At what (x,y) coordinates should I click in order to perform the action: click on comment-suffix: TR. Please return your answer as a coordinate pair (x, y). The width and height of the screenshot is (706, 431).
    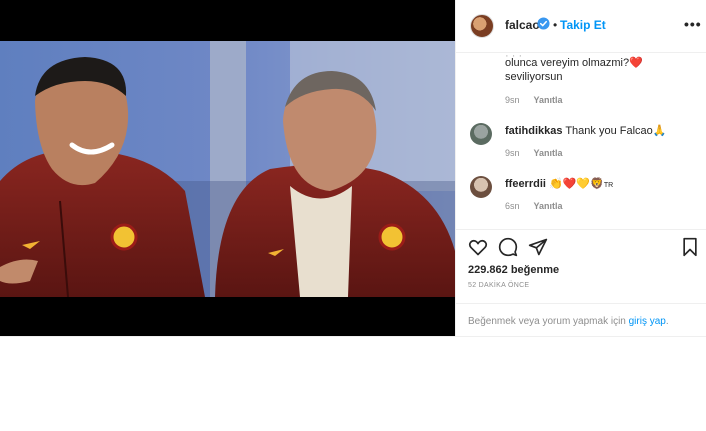
    Looking at the image, I should click on (608, 185).